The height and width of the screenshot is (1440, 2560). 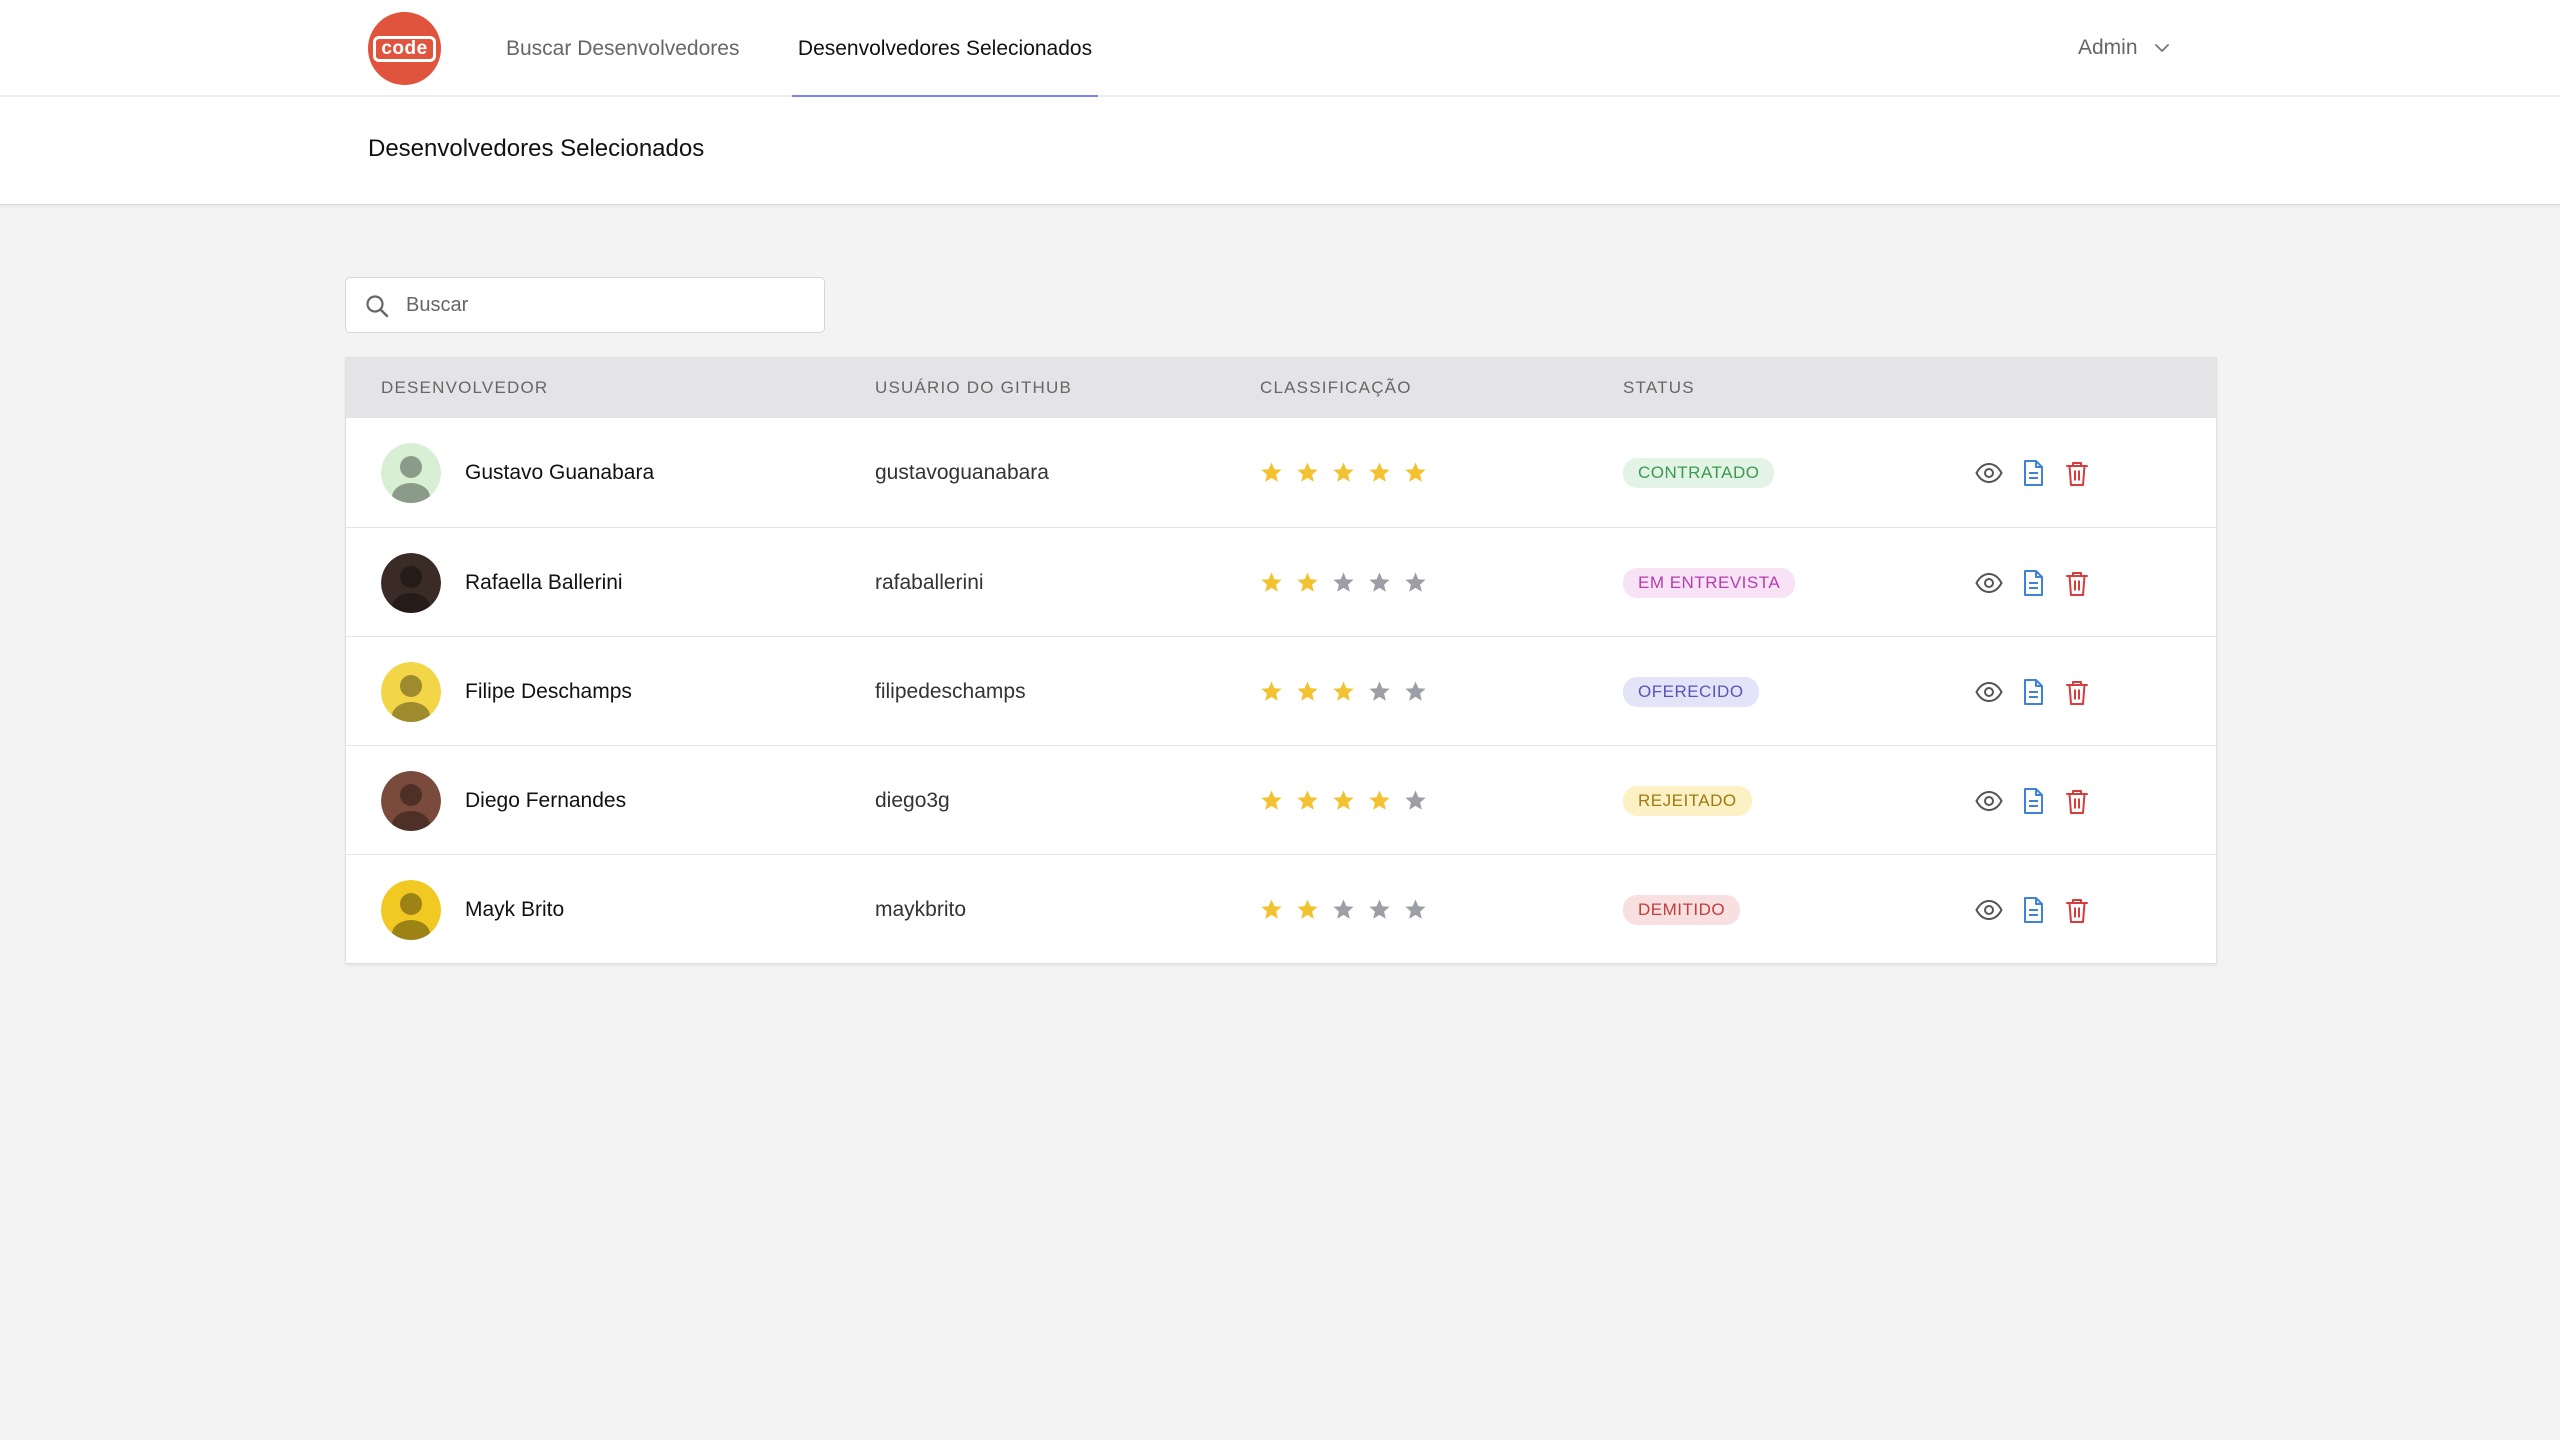 I want to click on column-header-status: STATUS, so click(x=1659, y=387).